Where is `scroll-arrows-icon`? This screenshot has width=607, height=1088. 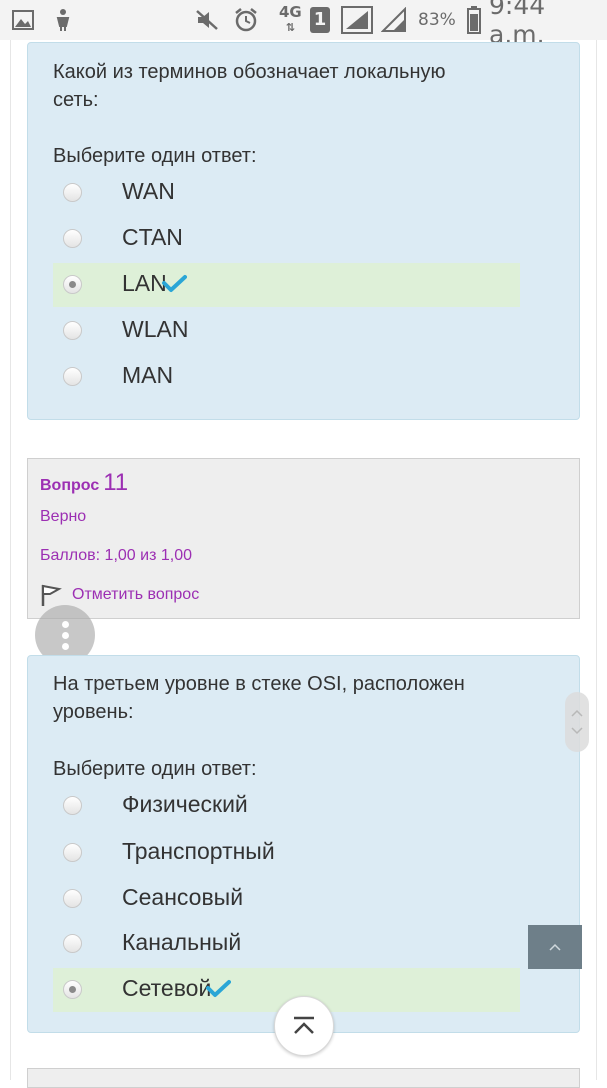 scroll-arrows-icon is located at coordinates (577, 722).